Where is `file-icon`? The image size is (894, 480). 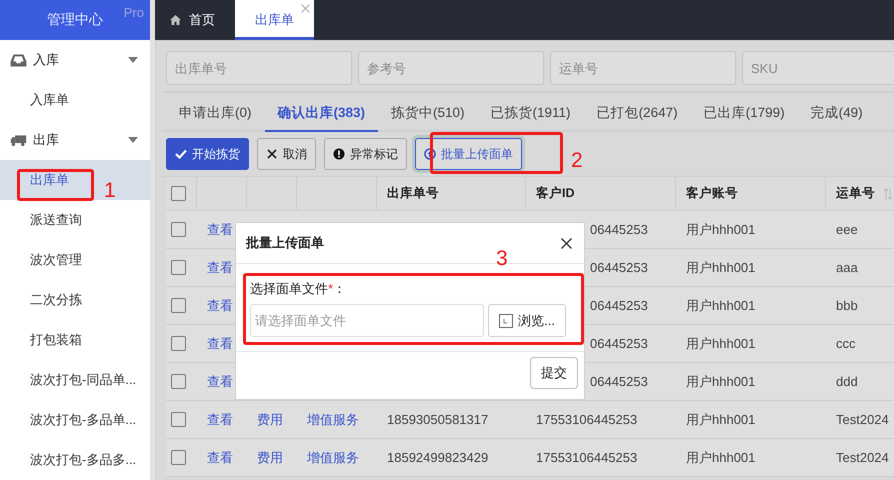 file-icon is located at coordinates (506, 321).